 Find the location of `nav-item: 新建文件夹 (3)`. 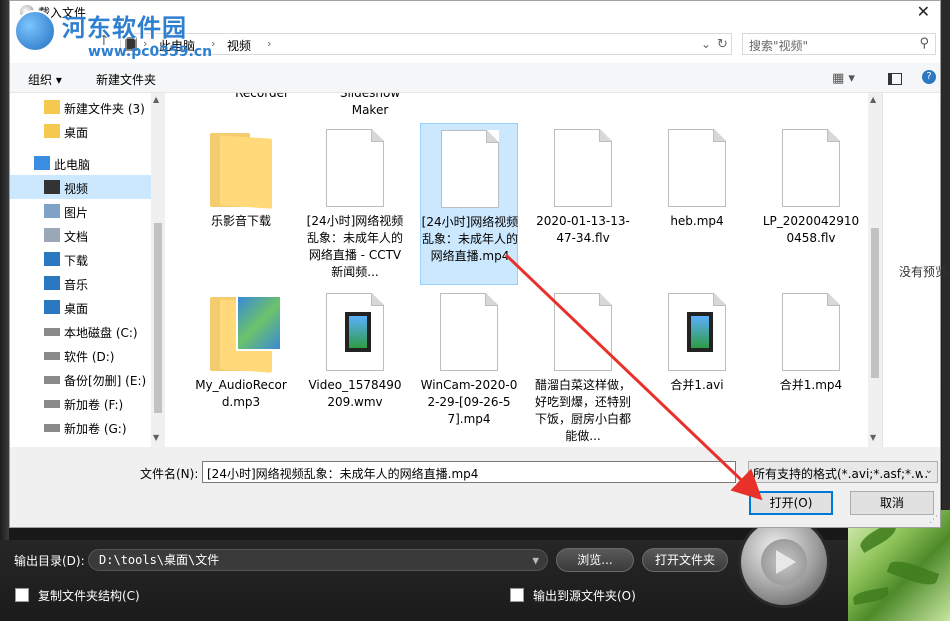

nav-item: 新建文件夹 (3) is located at coordinates (81, 107).